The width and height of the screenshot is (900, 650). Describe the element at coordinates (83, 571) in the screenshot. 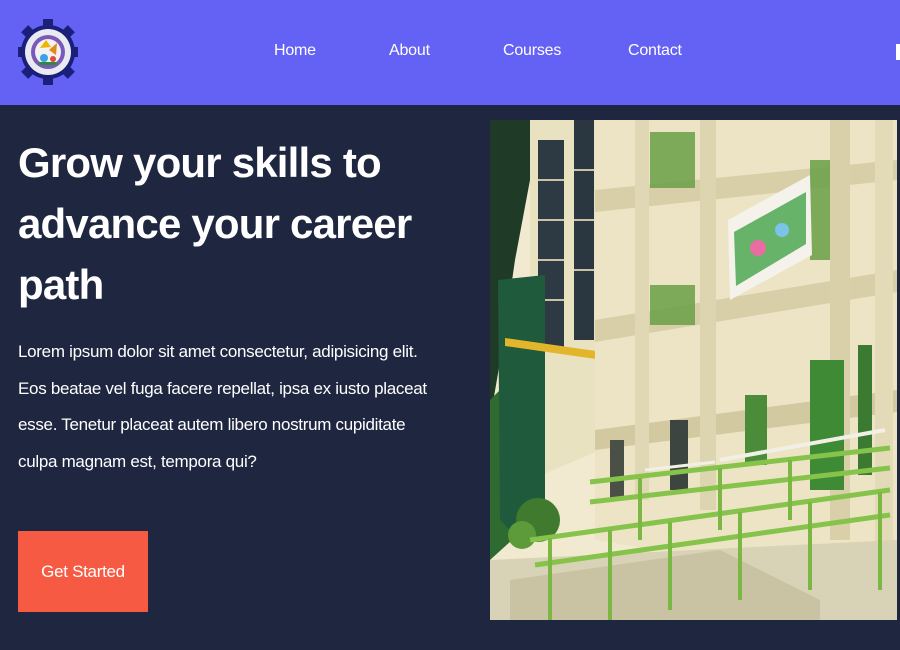

I see `get-started-button: Get Started` at that location.